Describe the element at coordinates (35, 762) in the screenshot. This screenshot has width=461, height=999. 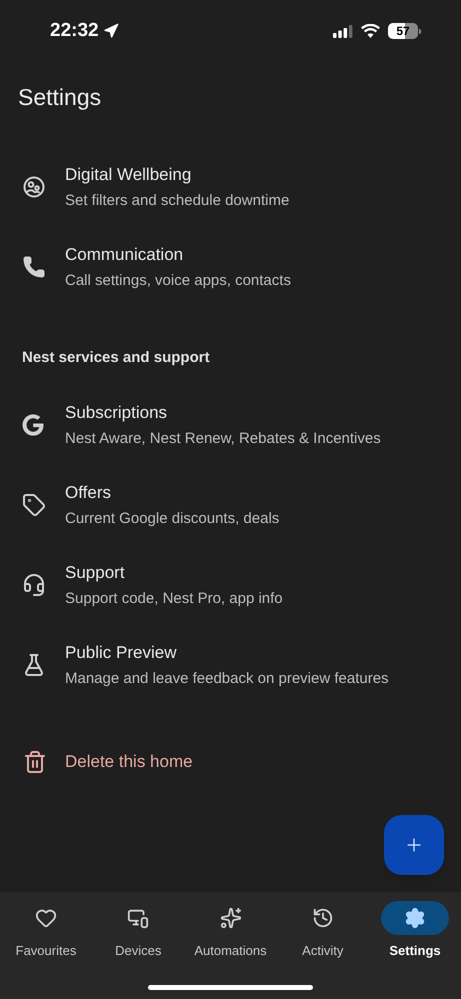
I see `trash-icon` at that location.